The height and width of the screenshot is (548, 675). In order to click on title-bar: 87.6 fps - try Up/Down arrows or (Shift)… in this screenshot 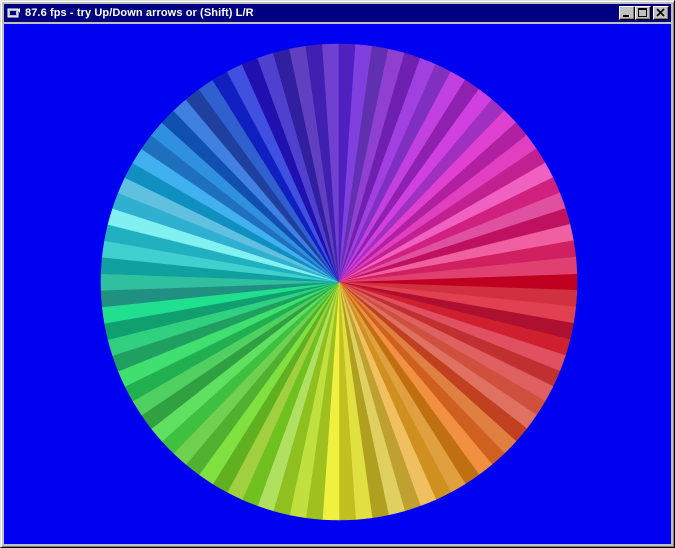, I will do `click(337, 13)`.